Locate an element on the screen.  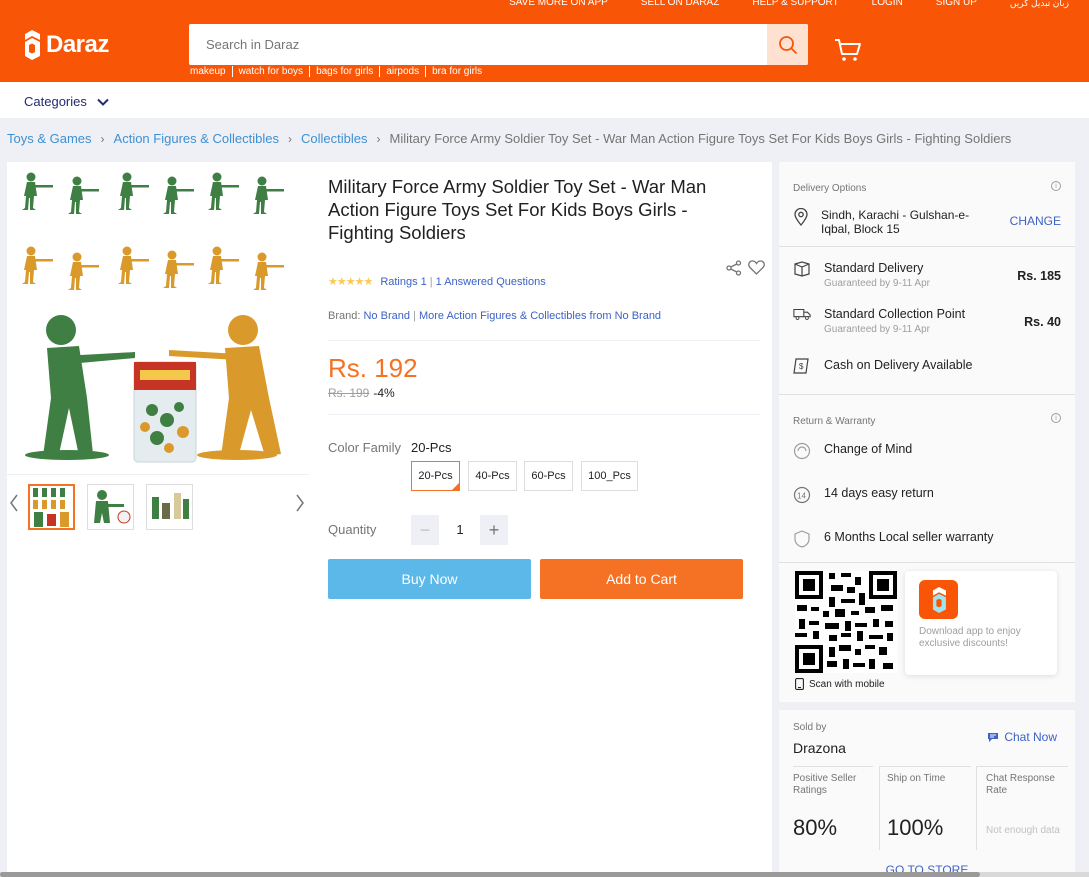
quantity-value: 1 is located at coordinates (460, 529).